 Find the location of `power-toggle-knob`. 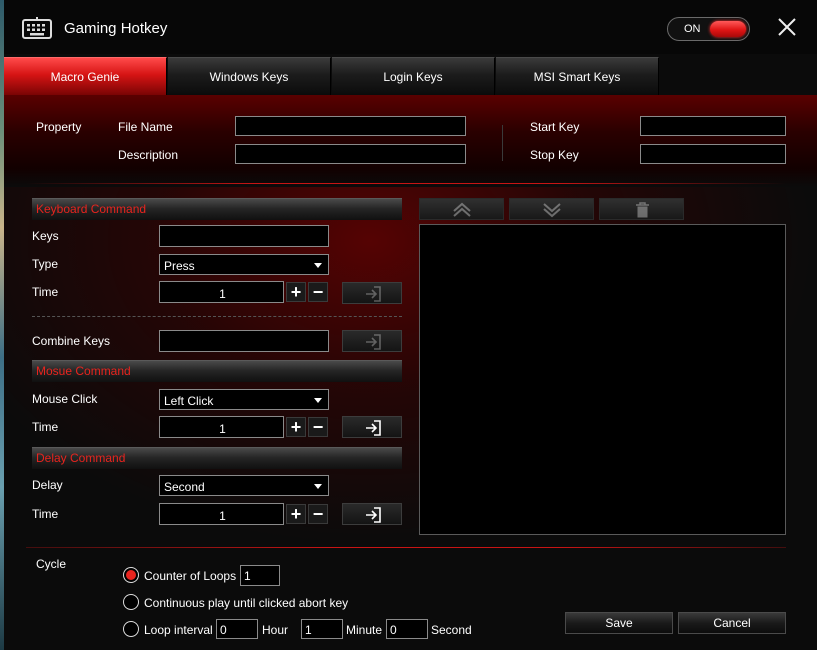

power-toggle-knob is located at coordinates (728, 29).